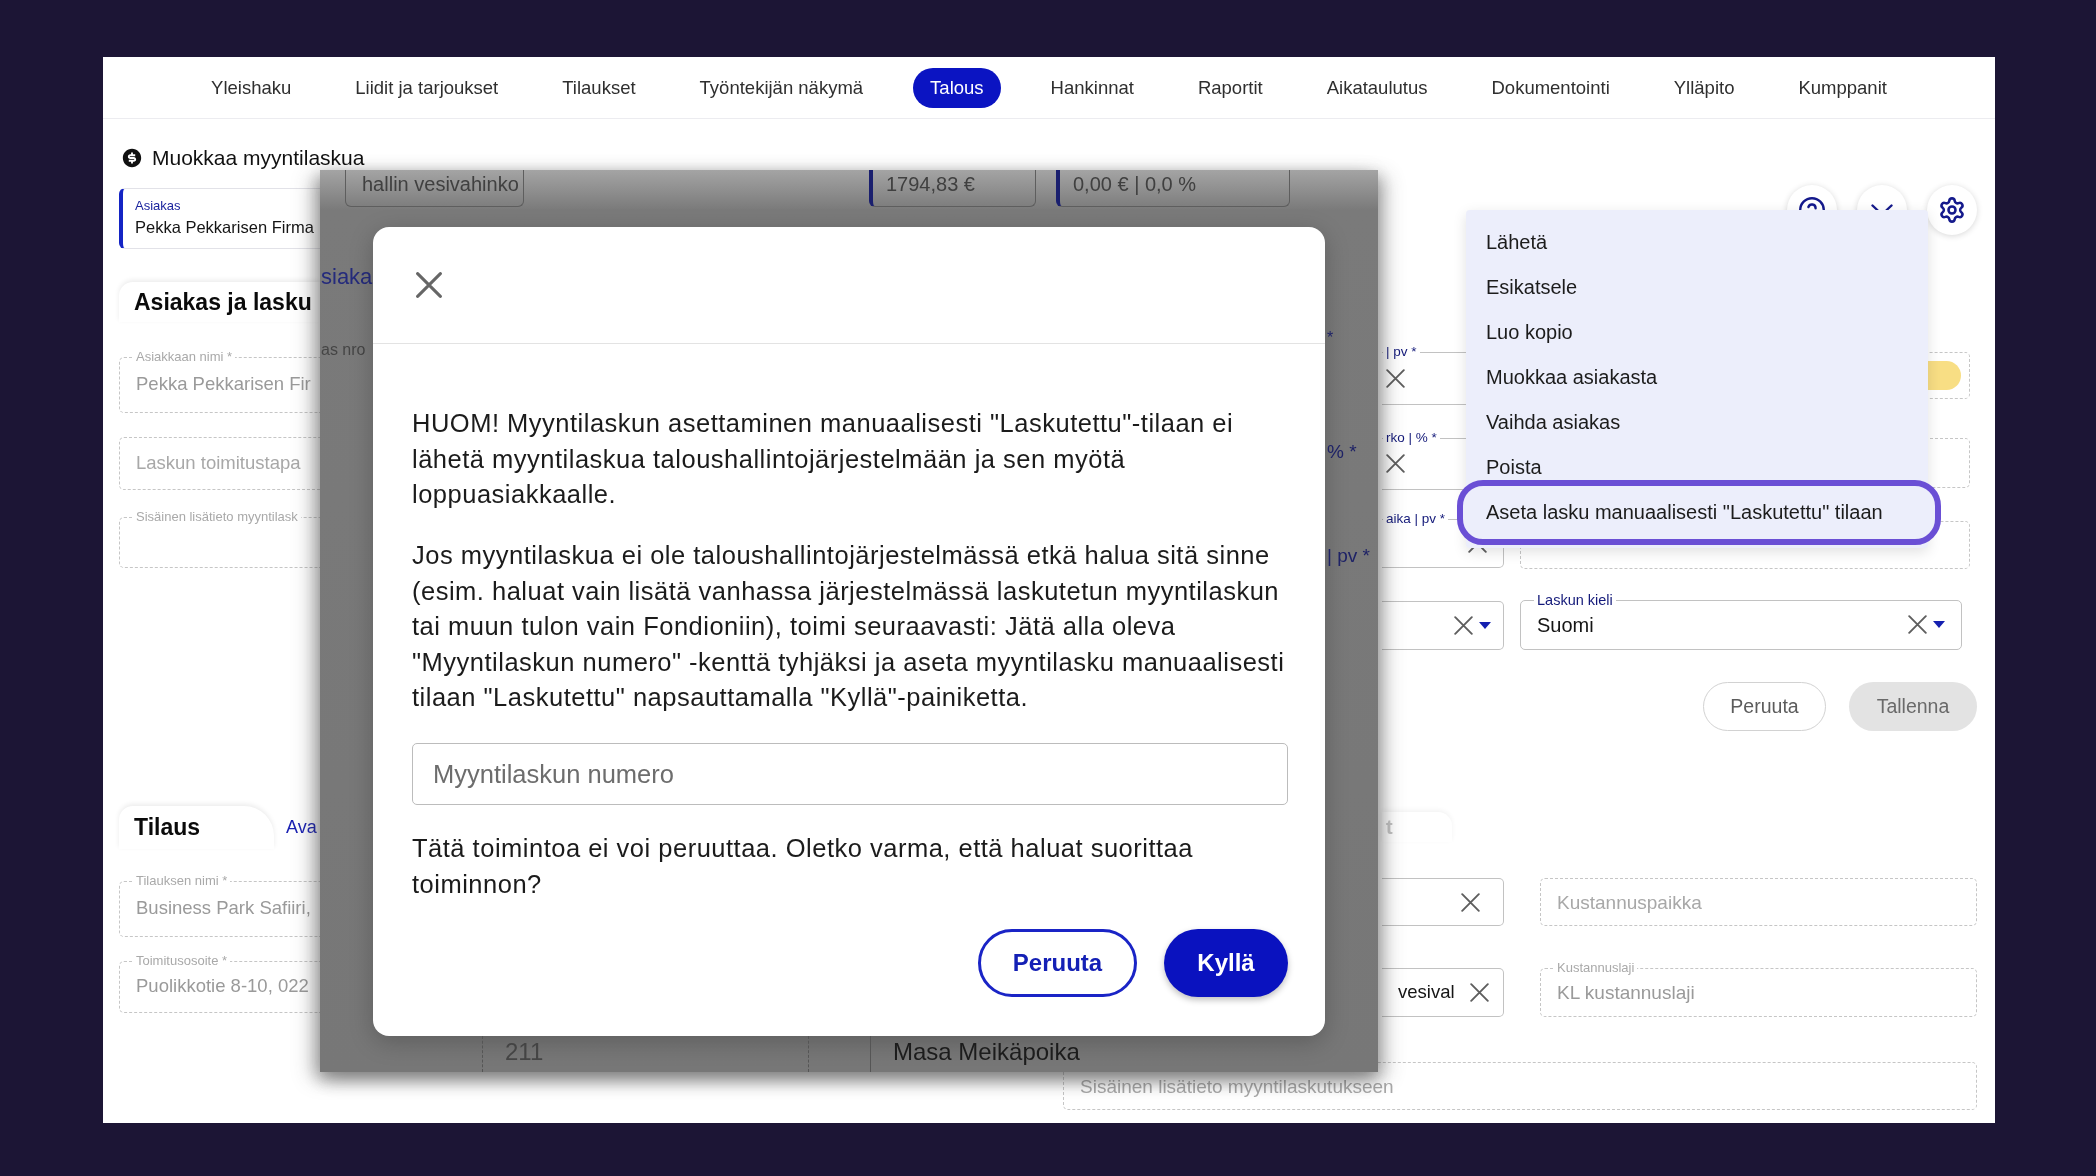  Describe the element at coordinates (1342, 451) in the screenshot. I see `field-label: % *` at that location.